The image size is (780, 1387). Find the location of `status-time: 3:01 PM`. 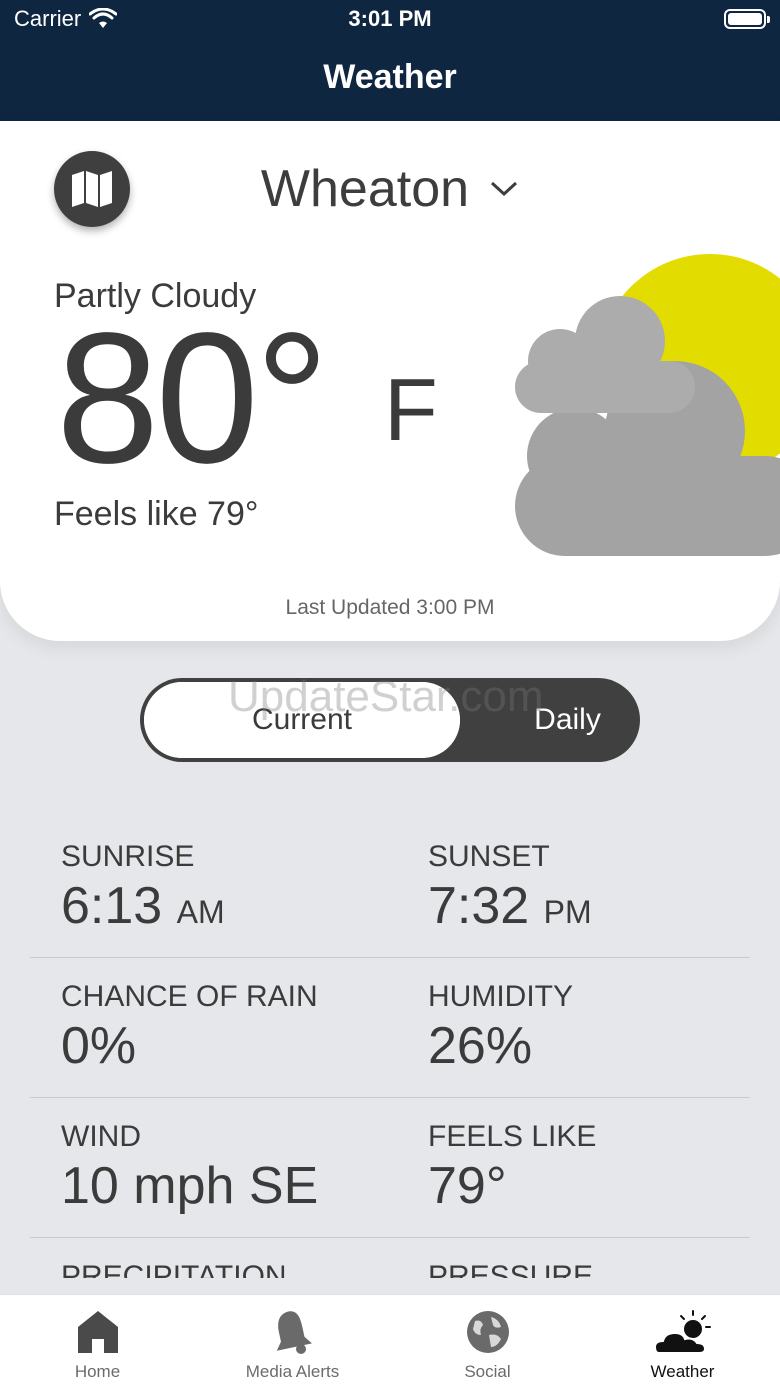

status-time: 3:01 PM is located at coordinates (390, 18).